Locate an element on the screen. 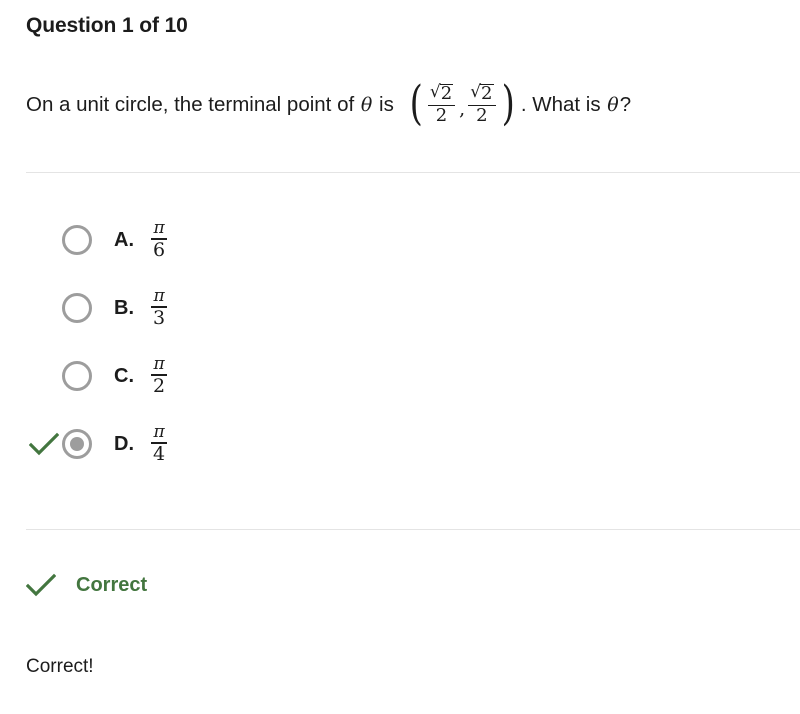 The height and width of the screenshot is (714, 800). x-coordinate-denominator: 2 is located at coordinates (441, 116).